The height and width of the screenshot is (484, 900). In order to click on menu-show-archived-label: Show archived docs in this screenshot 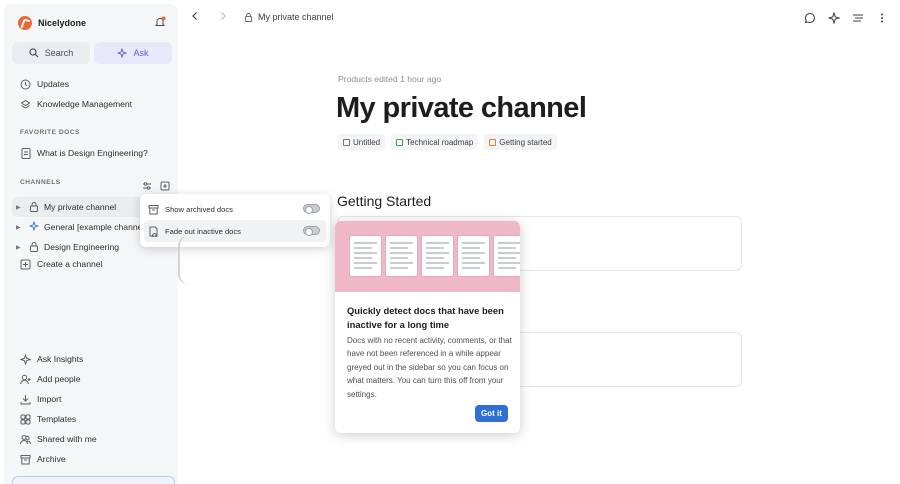, I will do `click(199, 209)`.